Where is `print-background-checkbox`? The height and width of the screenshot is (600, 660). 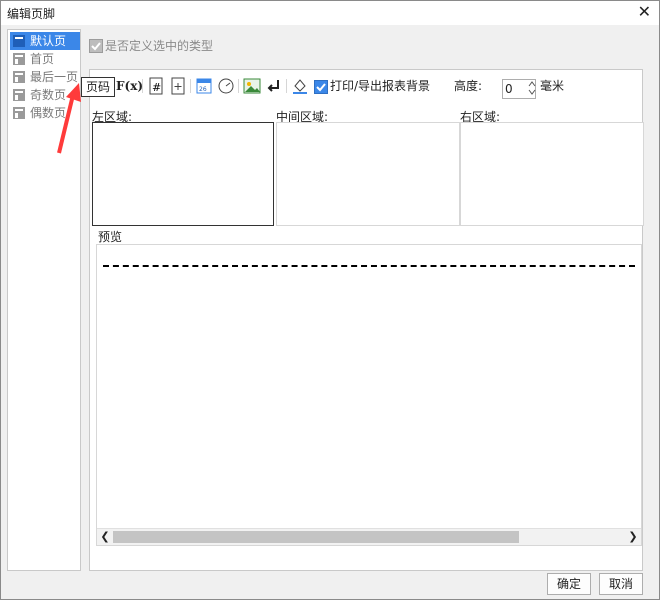
print-background-checkbox is located at coordinates (321, 87).